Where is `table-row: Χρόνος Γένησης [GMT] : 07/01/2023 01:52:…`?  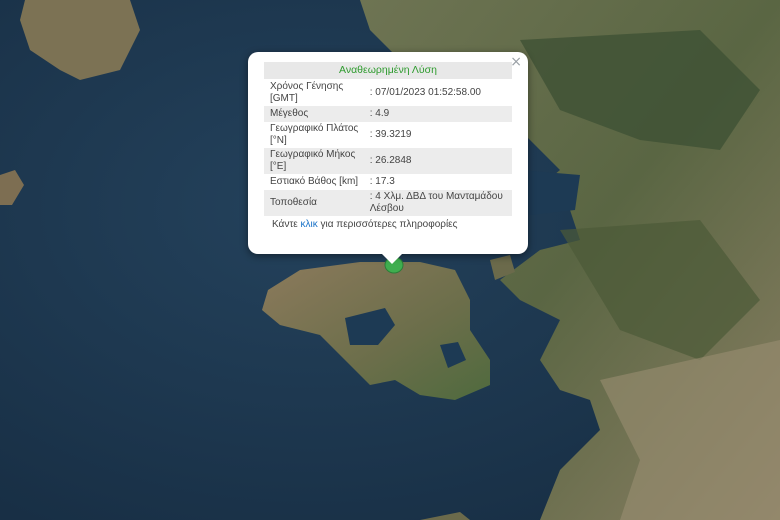
table-row: Χρόνος Γένησης [GMT] : 07/01/2023 01:52:… is located at coordinates (388, 93).